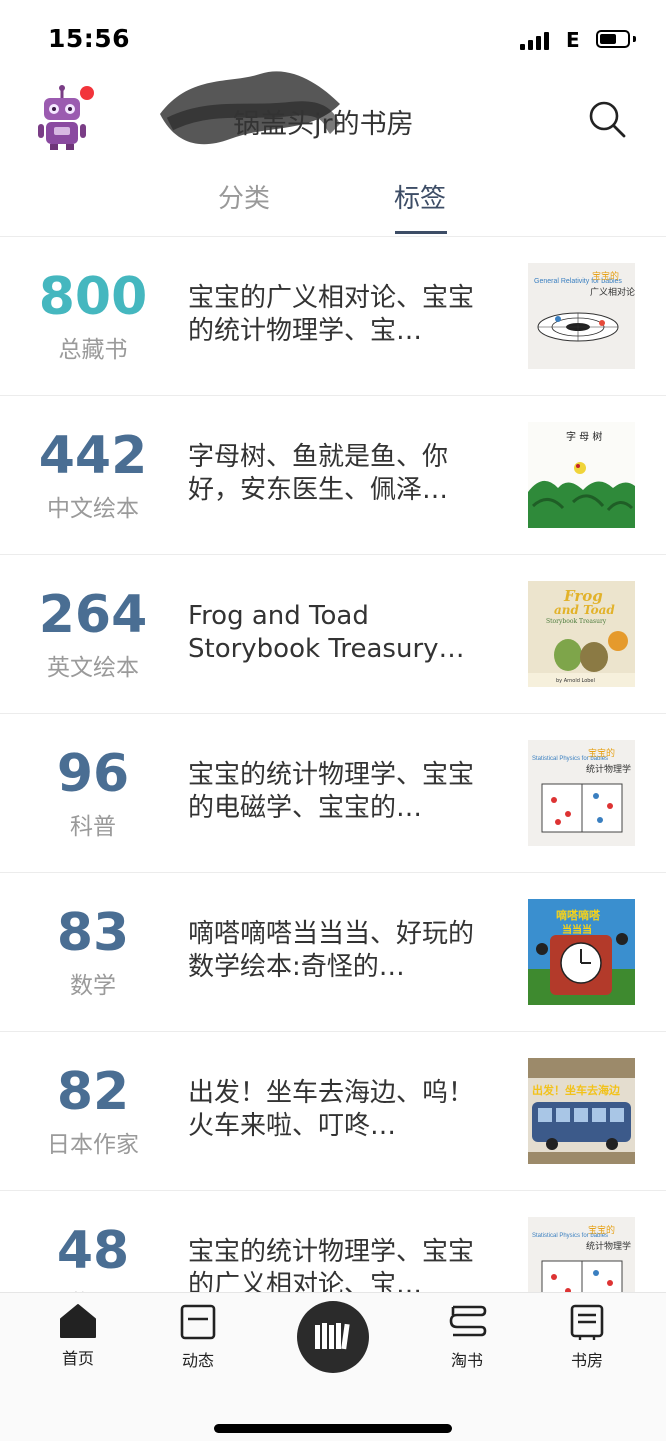  What do you see at coordinates (420, 196) in the screenshot?
I see `tab-tags: 标签` at bounding box center [420, 196].